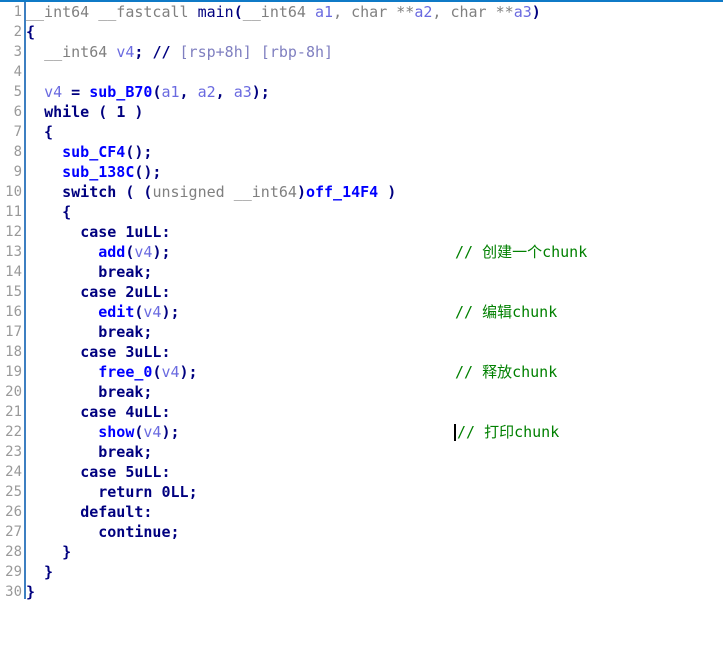 The height and width of the screenshot is (662, 723). Describe the element at coordinates (361, 432) in the screenshot. I see `code-line: 22 show(v4); // 打印chunk` at that location.